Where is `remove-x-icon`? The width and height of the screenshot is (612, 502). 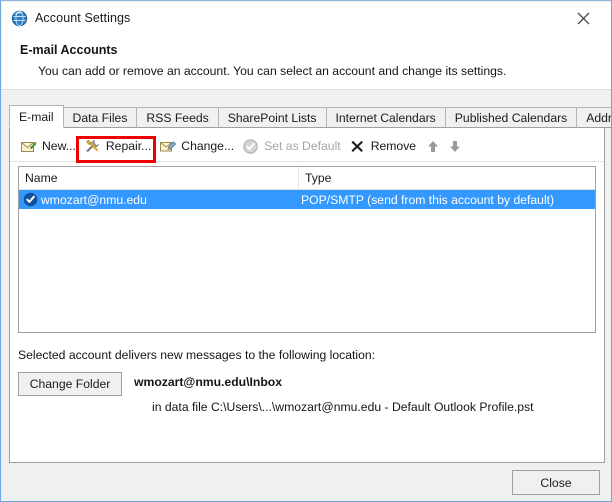 remove-x-icon is located at coordinates (357, 146).